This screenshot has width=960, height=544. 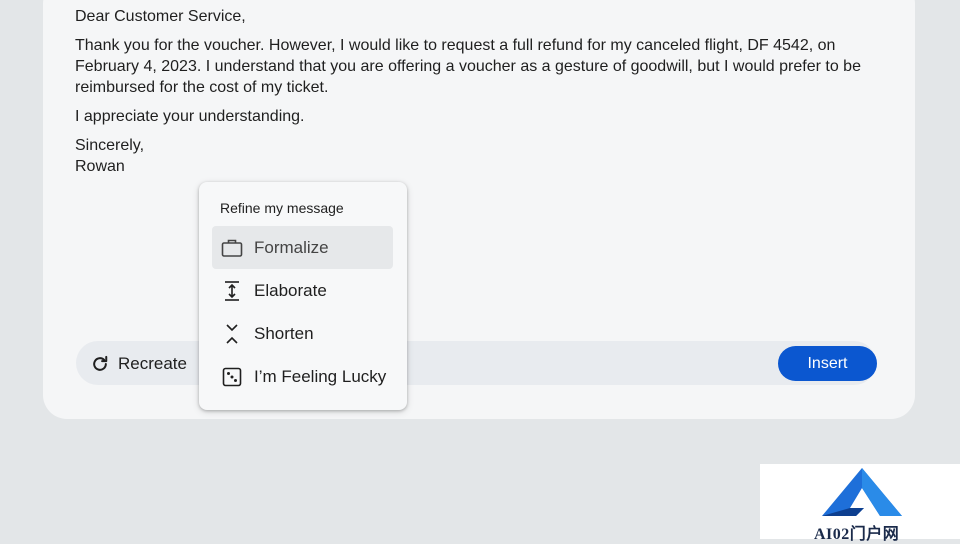 I want to click on message-closing: I appreciate your understanding., so click(x=190, y=116).